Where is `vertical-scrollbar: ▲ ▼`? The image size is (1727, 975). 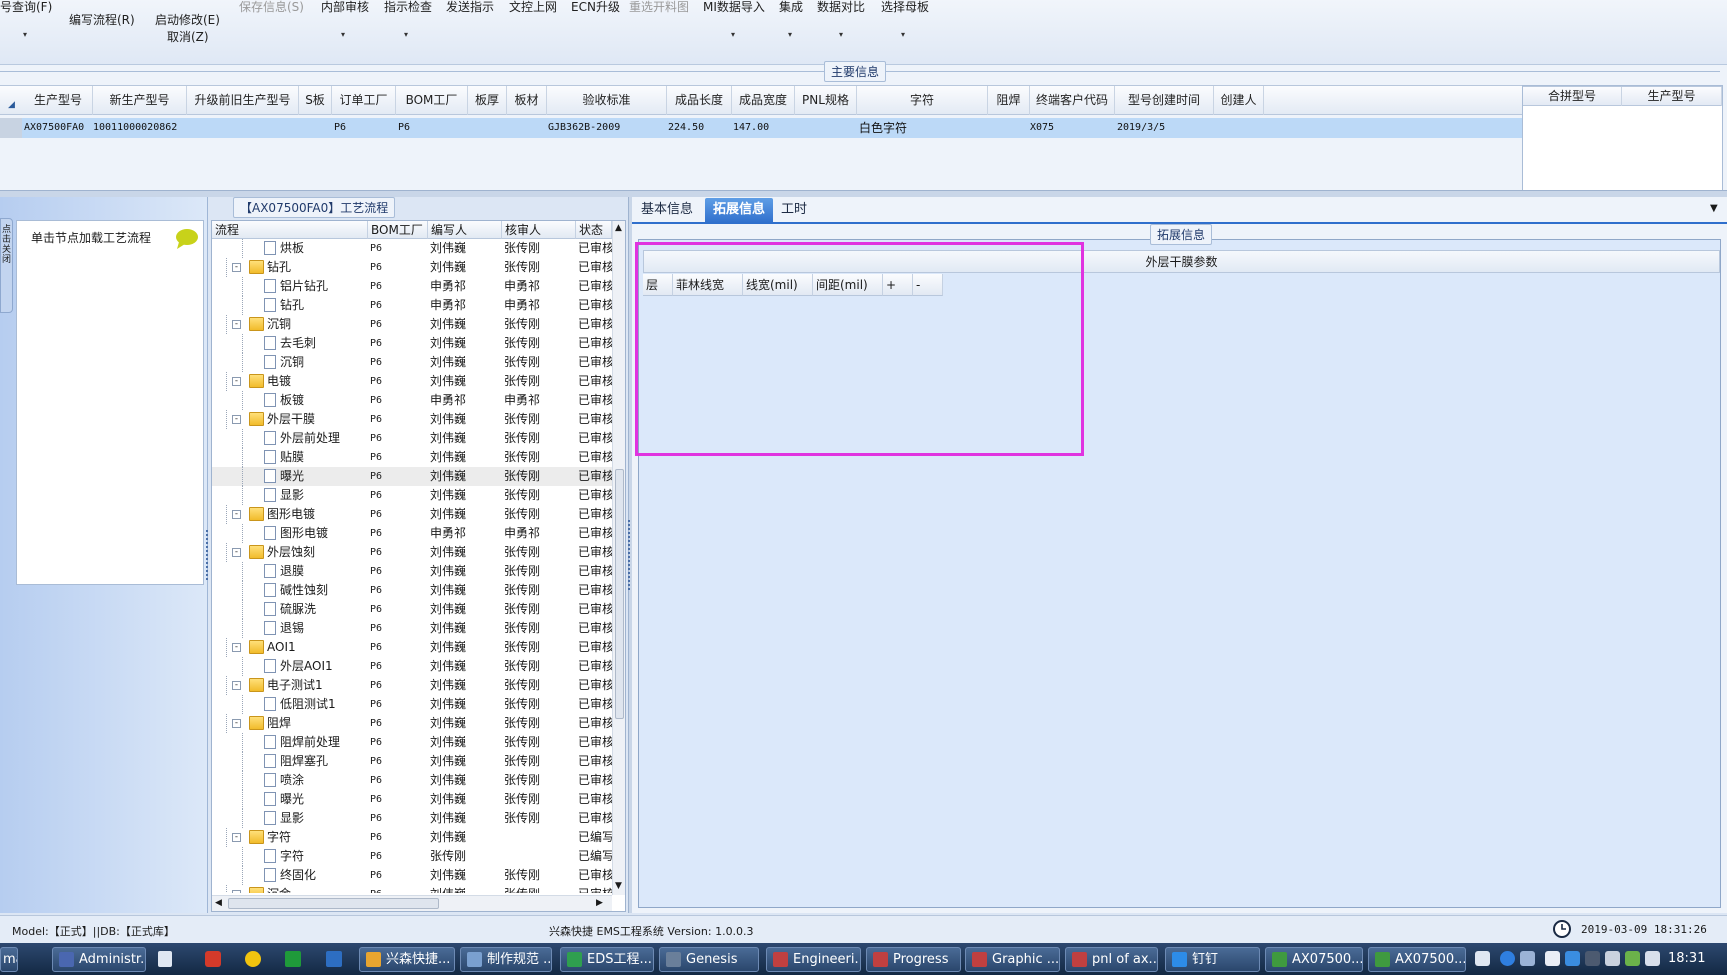
vertical-scrollbar: ▲ ▼ is located at coordinates (618, 558).